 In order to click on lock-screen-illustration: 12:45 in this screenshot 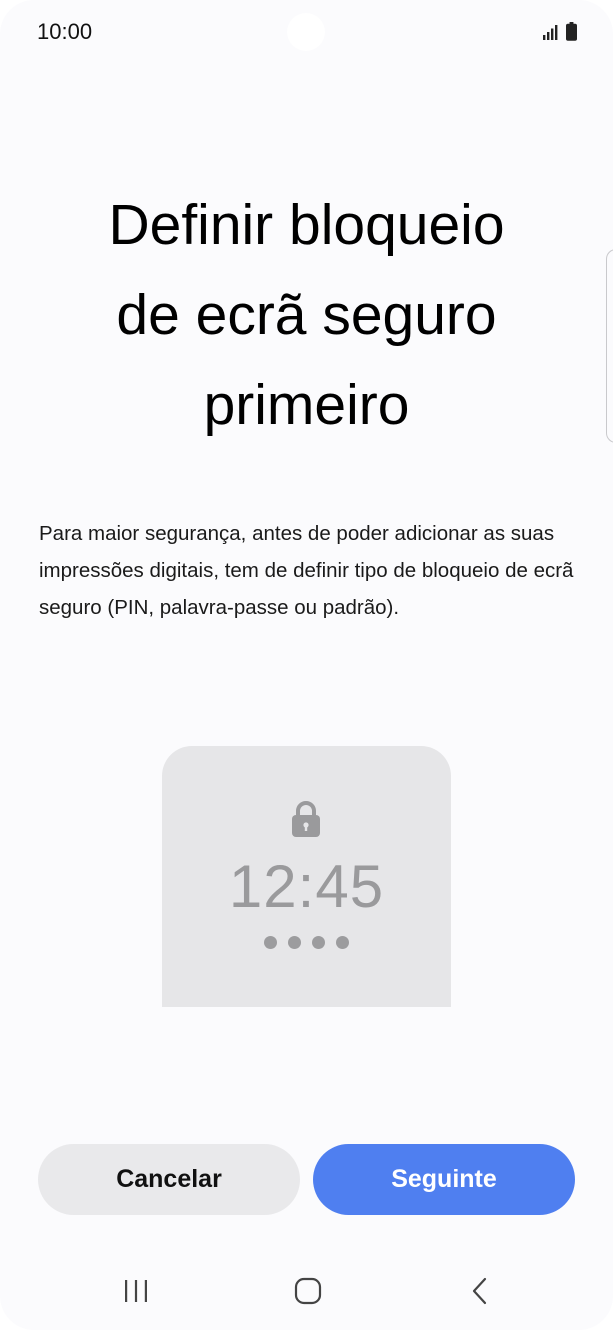, I will do `click(306, 876)`.